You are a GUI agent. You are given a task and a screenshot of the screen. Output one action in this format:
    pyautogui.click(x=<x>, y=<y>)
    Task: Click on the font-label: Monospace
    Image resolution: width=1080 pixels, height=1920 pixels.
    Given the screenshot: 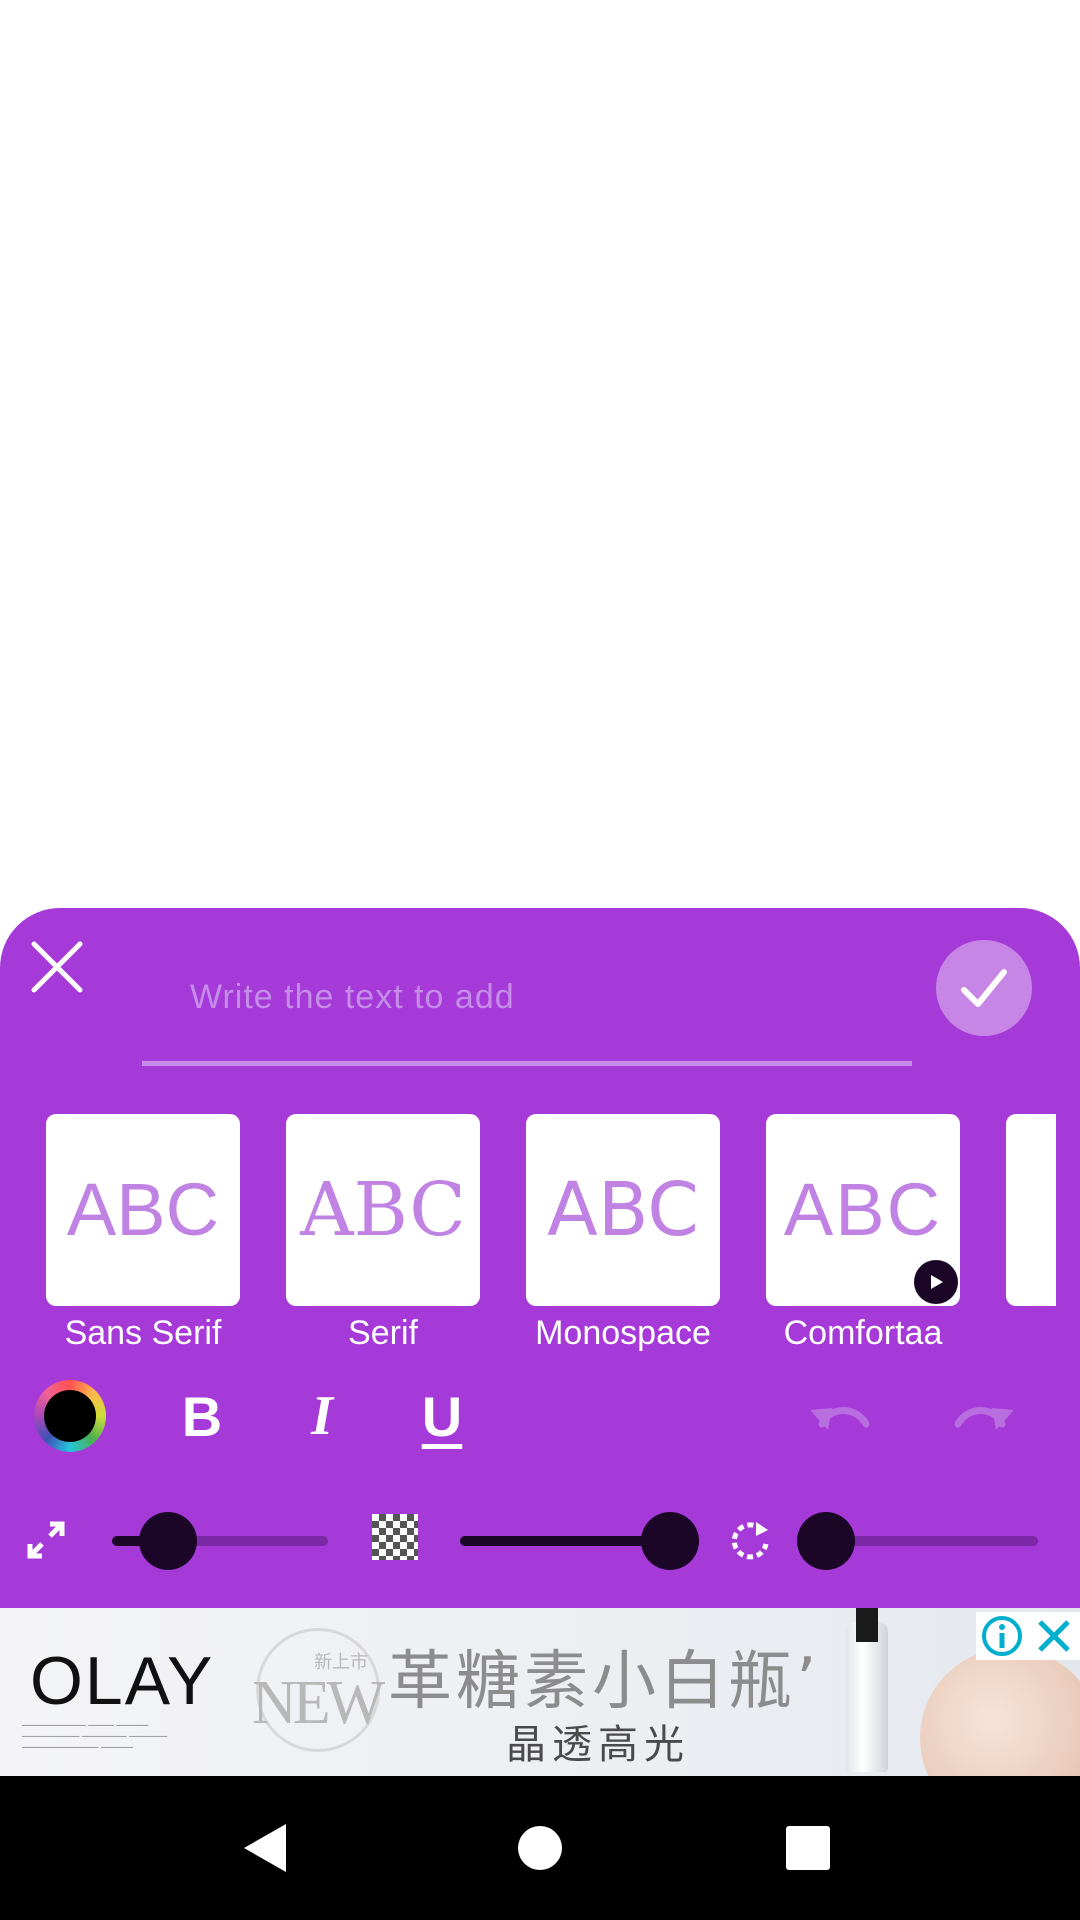 What is the action you would take?
    pyautogui.click(x=623, y=1333)
    